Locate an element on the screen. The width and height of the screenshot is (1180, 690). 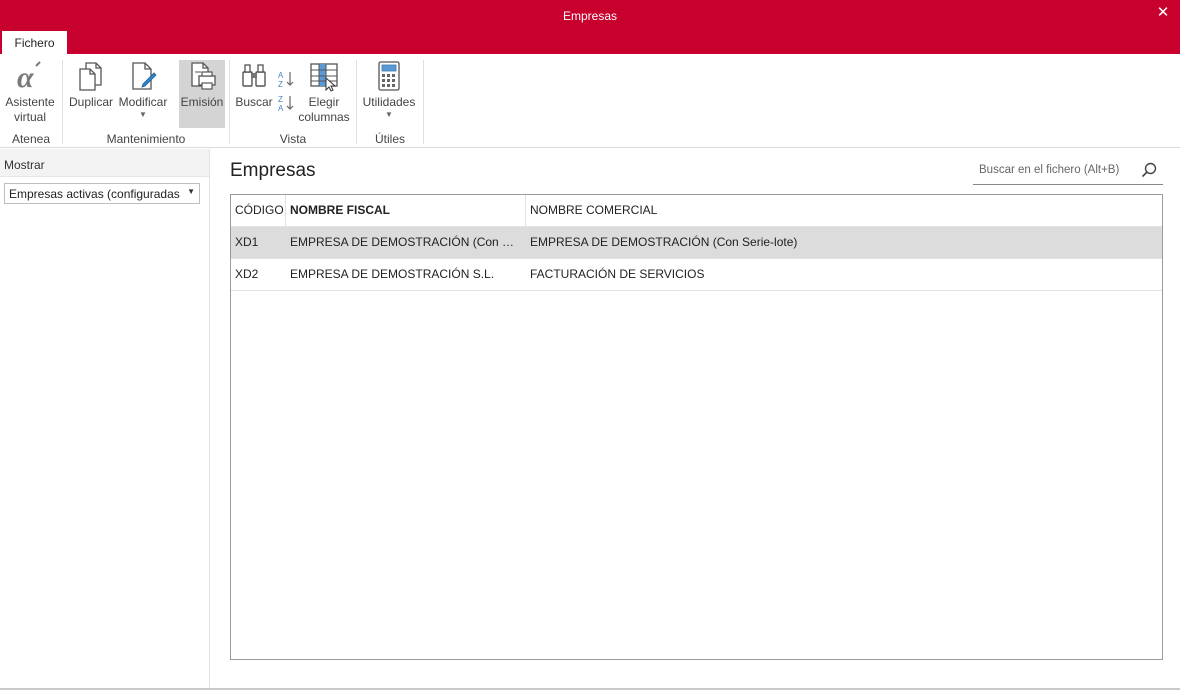
sort-ascending-icon: A Z is located at coordinates (286, 80).